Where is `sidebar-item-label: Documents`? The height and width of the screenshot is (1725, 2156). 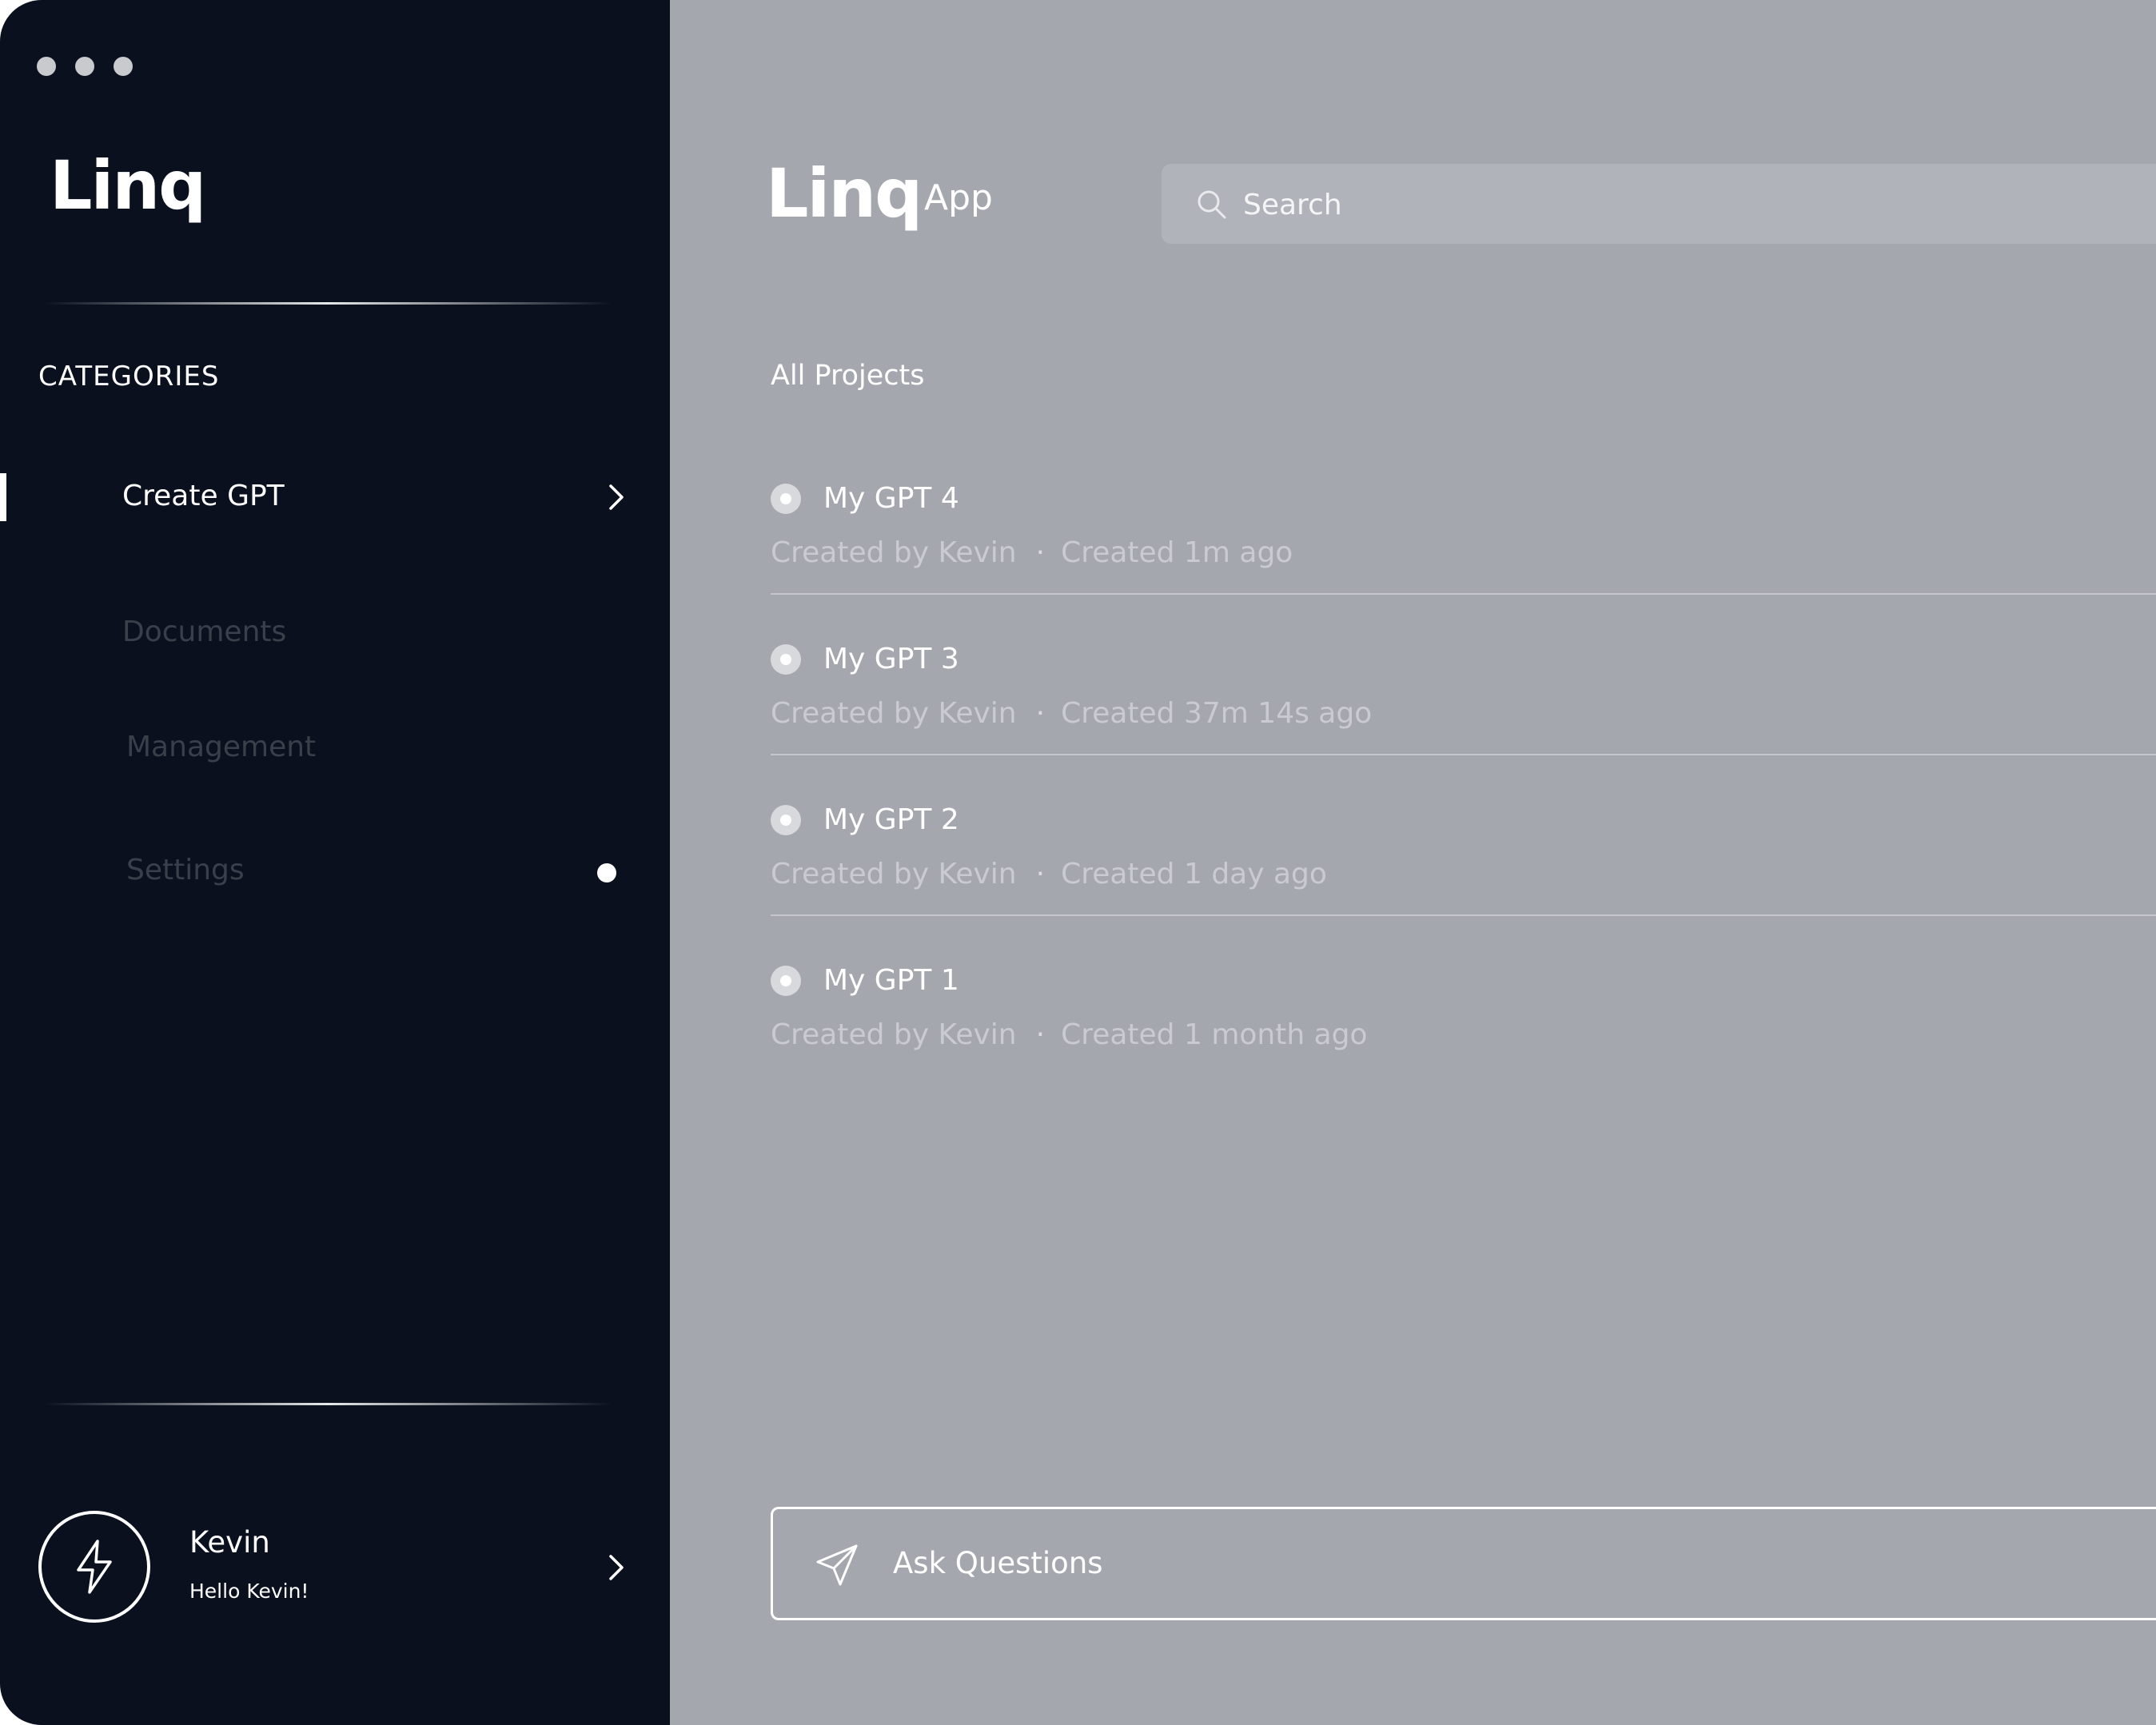
sidebar-item-label: Documents is located at coordinates (205, 632).